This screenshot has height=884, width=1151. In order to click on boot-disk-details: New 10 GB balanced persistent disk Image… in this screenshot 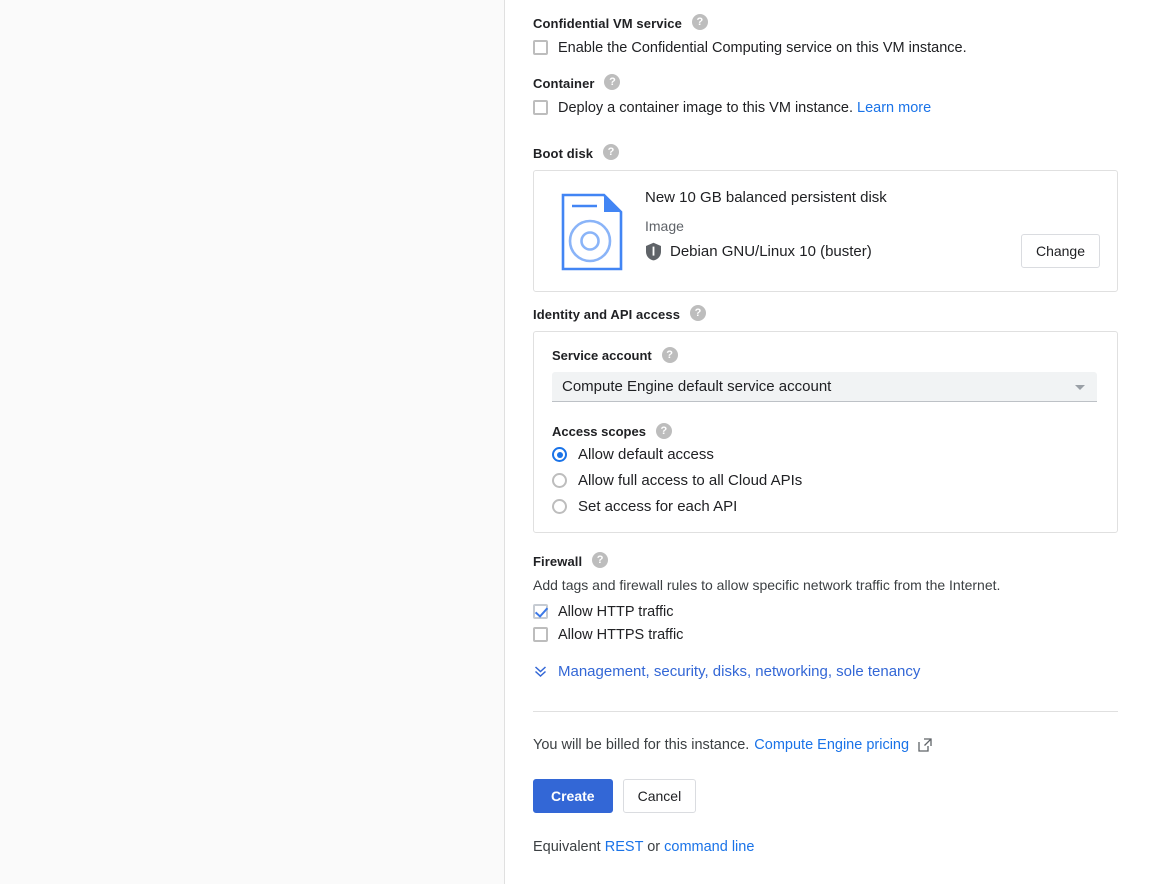, I will do `click(766, 224)`.